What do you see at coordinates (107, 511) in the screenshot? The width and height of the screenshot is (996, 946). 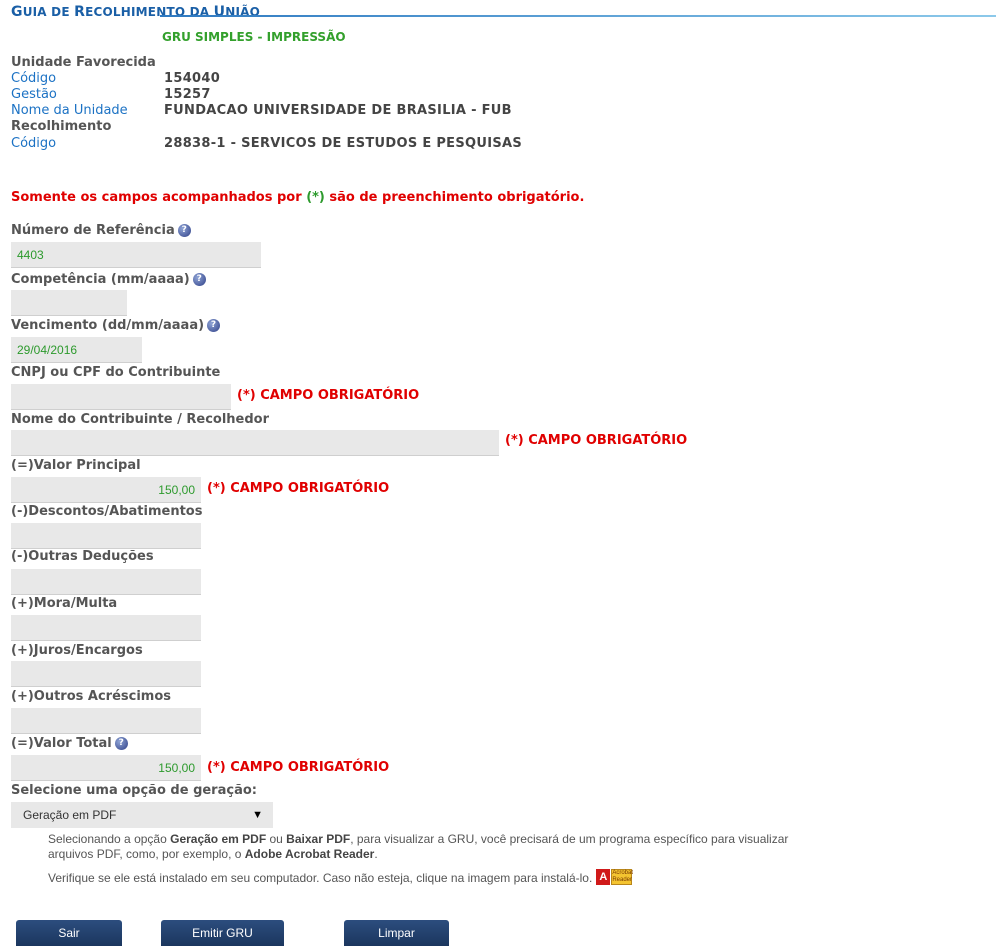 I see `descontos-label: (-)Descontos/Abatimentos` at bounding box center [107, 511].